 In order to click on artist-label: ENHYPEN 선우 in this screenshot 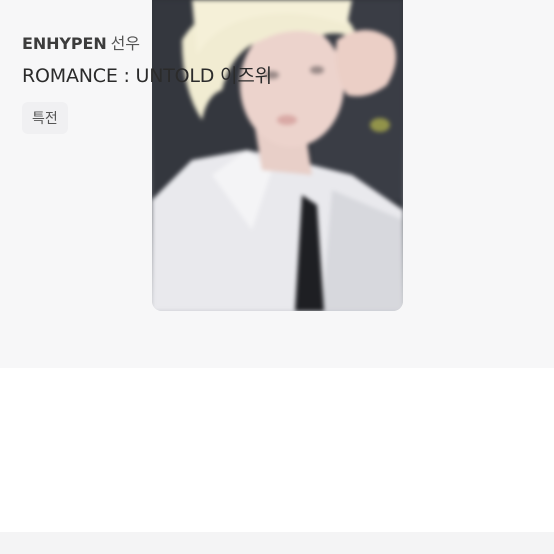, I will do `click(81, 42)`.